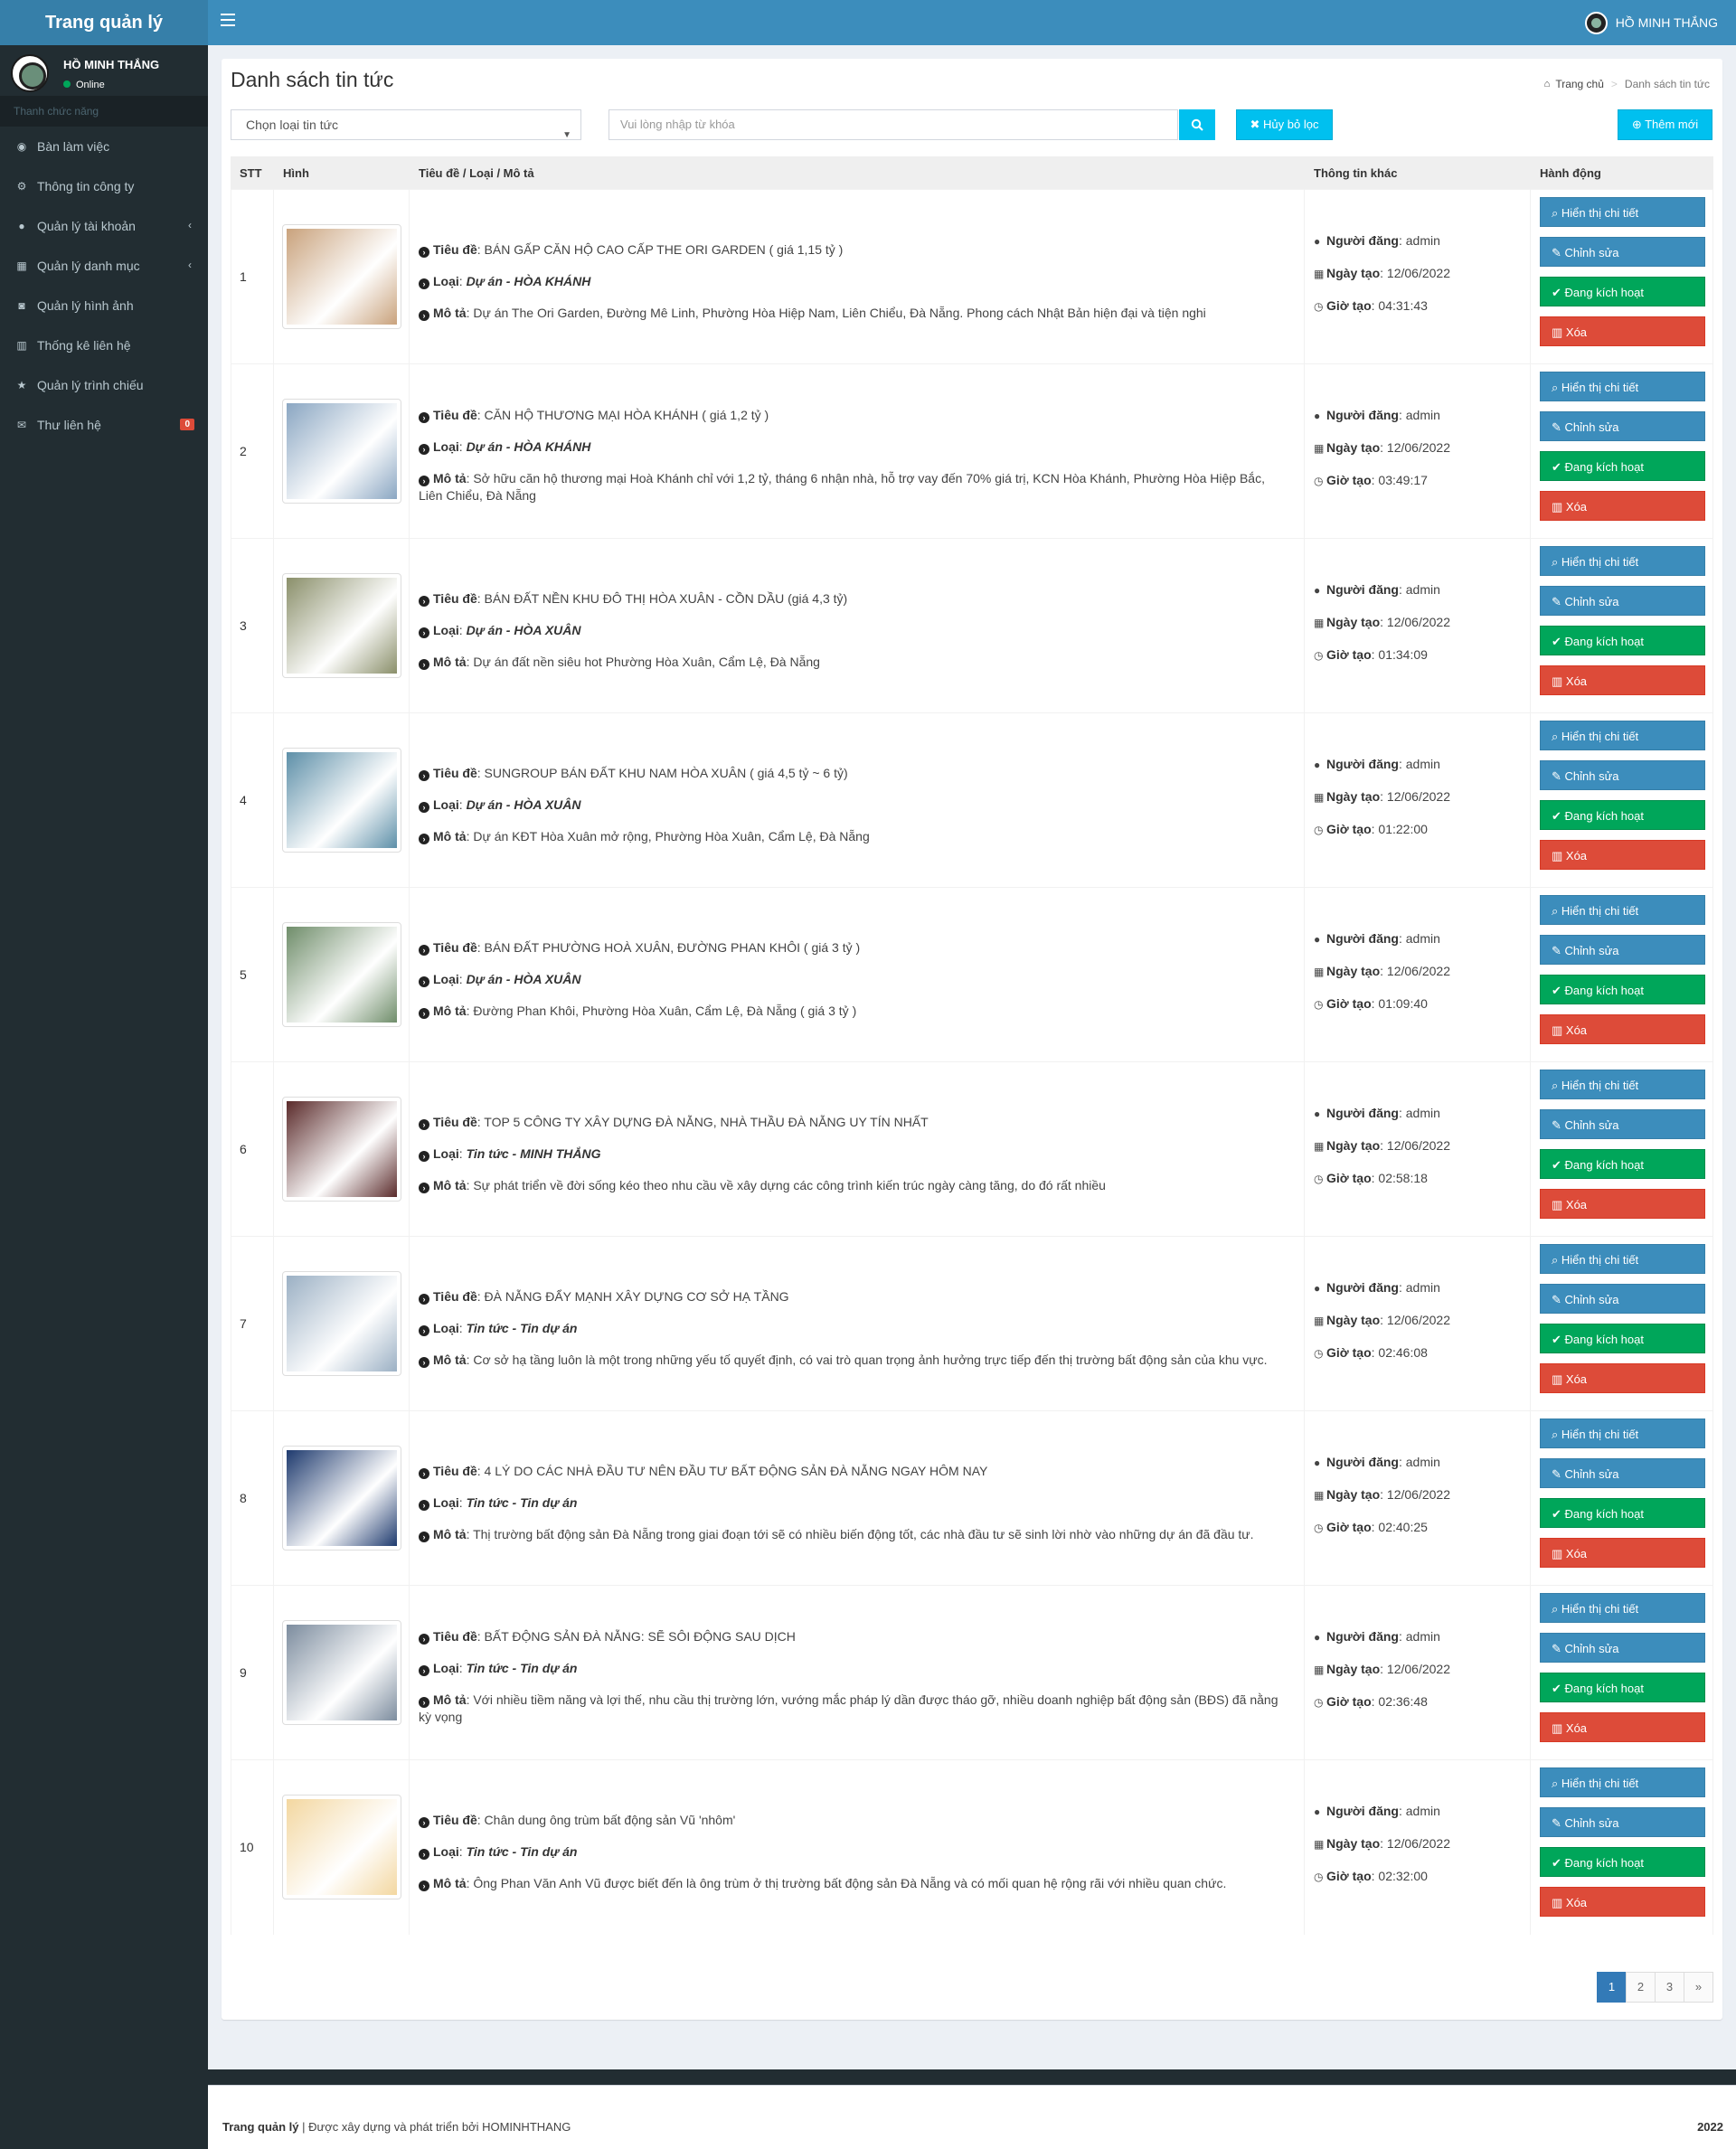 The width and height of the screenshot is (1736, 2149). I want to click on type-select: Chọn loại tin tức ▼, so click(406, 125).